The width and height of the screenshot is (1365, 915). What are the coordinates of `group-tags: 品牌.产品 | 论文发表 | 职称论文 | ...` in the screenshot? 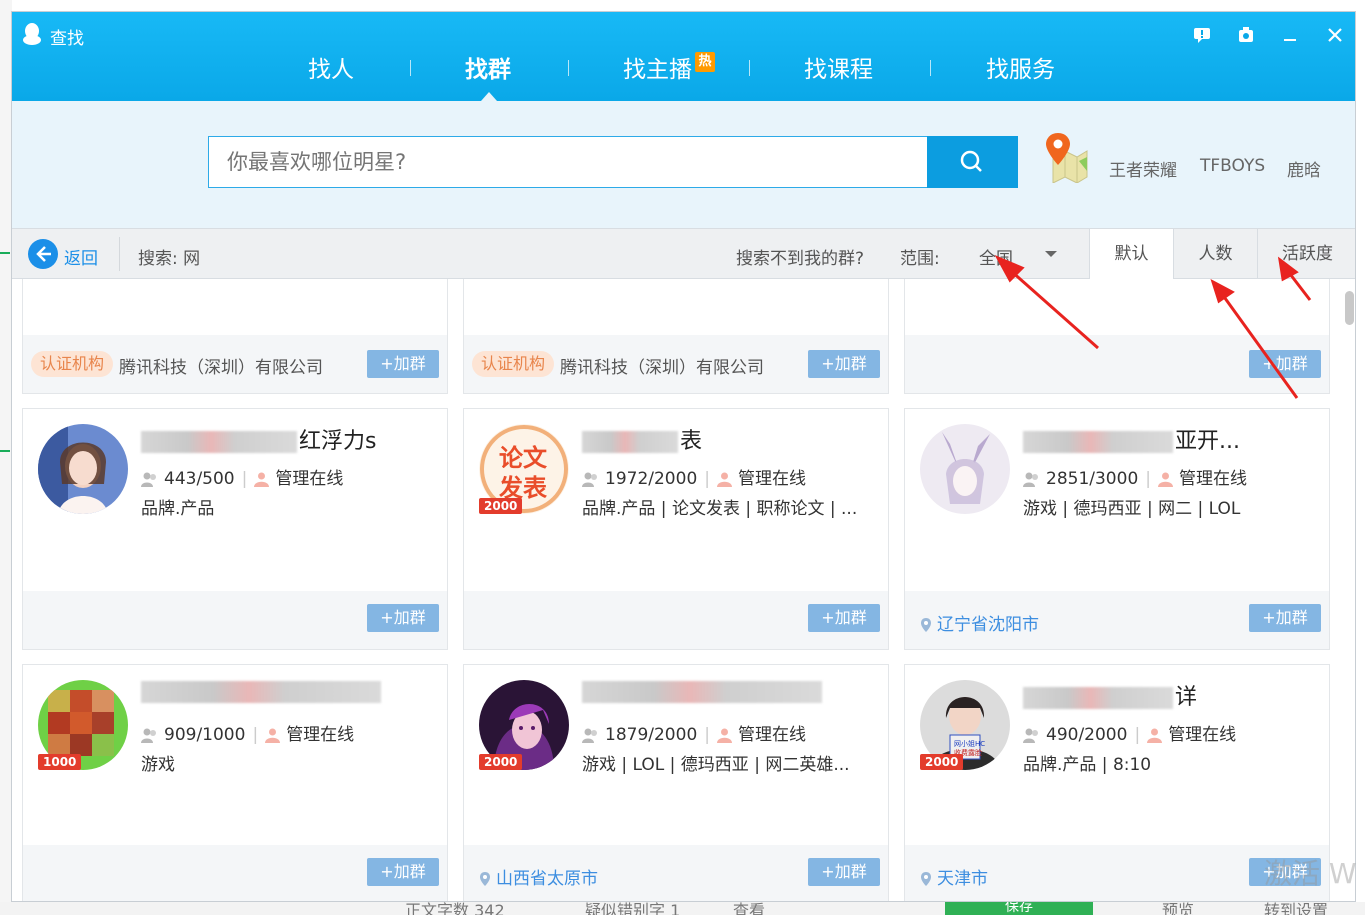 It's located at (720, 509).